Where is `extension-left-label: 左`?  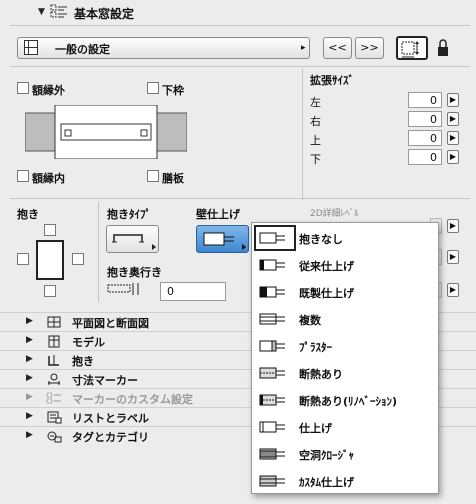
extension-left-label: 左 is located at coordinates (315, 102).